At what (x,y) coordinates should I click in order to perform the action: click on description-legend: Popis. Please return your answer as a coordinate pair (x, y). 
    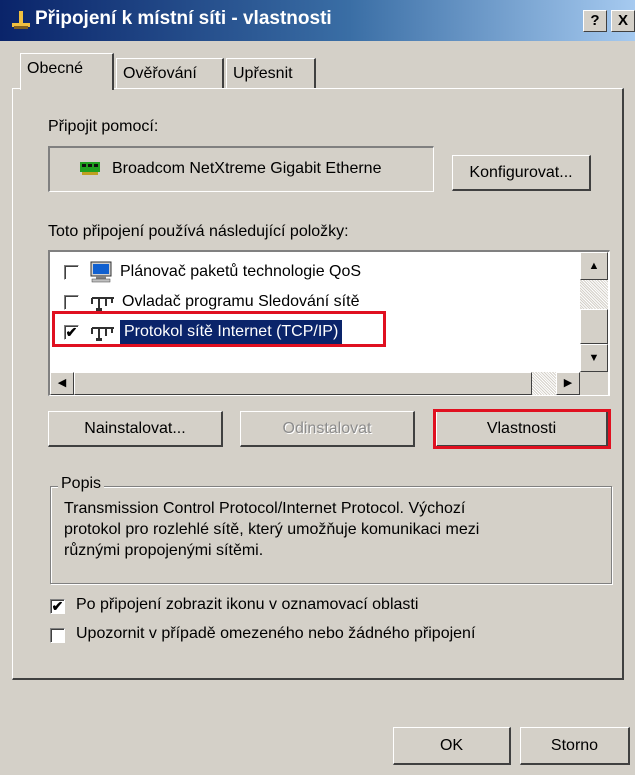
    Looking at the image, I should click on (81, 484).